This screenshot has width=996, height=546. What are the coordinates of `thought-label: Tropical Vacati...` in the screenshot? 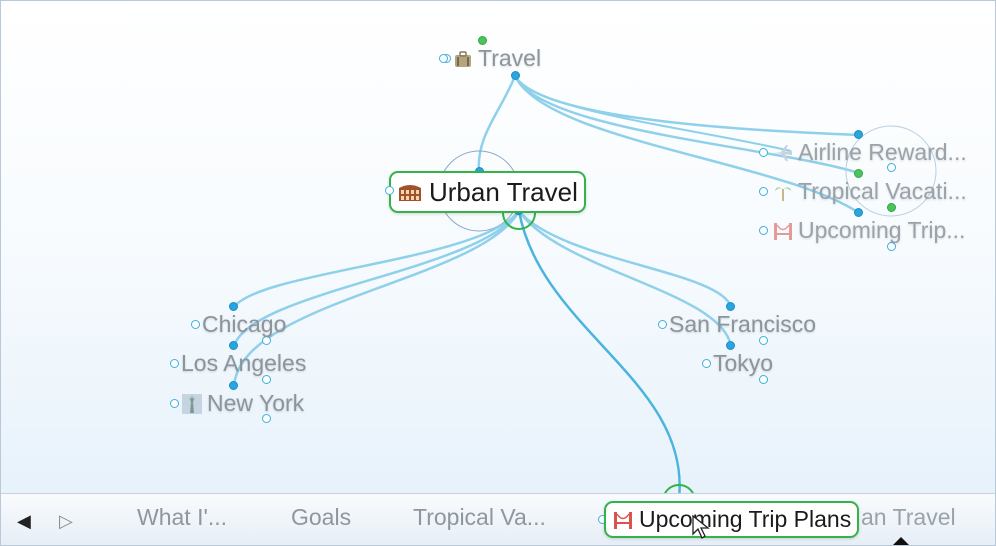 It's located at (882, 191).